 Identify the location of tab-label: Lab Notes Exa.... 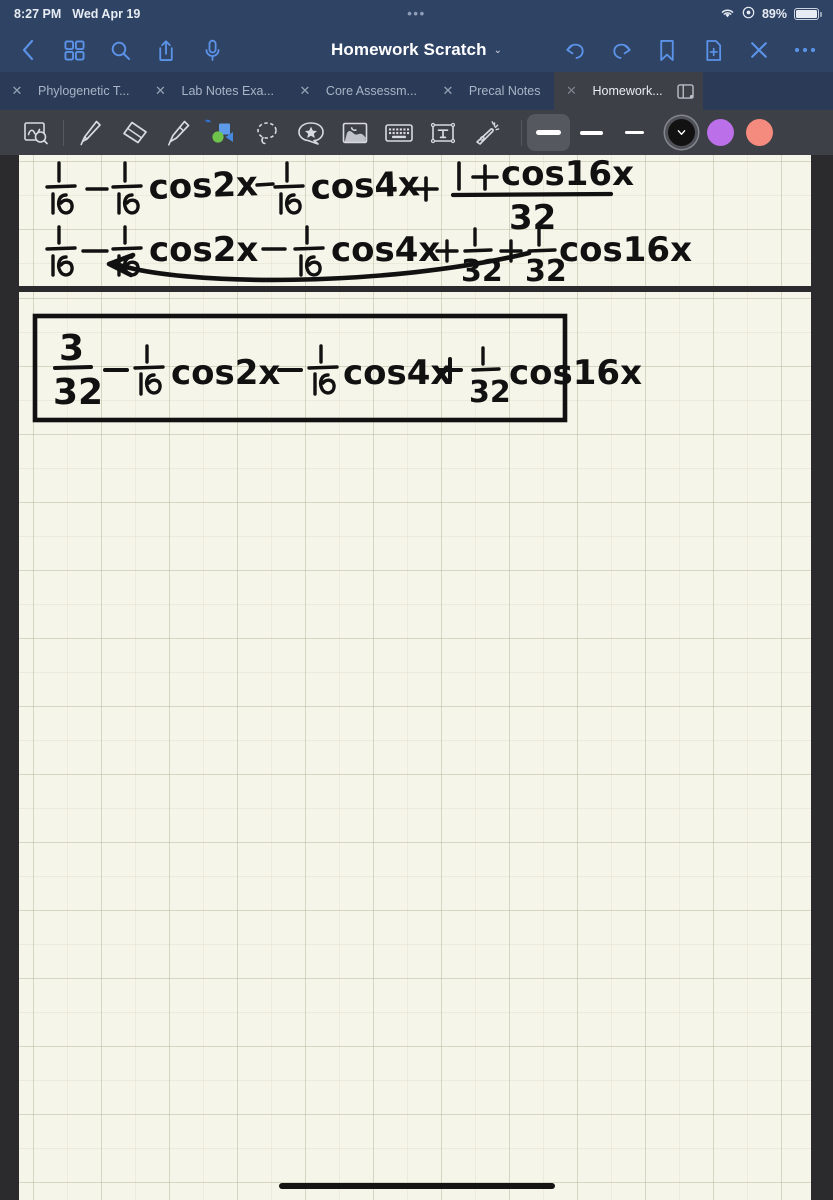
(227, 91).